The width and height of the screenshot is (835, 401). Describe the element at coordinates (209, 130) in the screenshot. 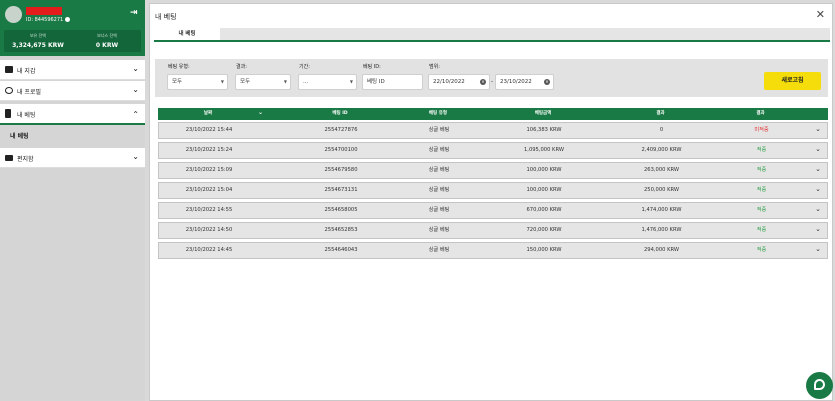

I see `cell-date: 23/10/2022 15:44` at that location.